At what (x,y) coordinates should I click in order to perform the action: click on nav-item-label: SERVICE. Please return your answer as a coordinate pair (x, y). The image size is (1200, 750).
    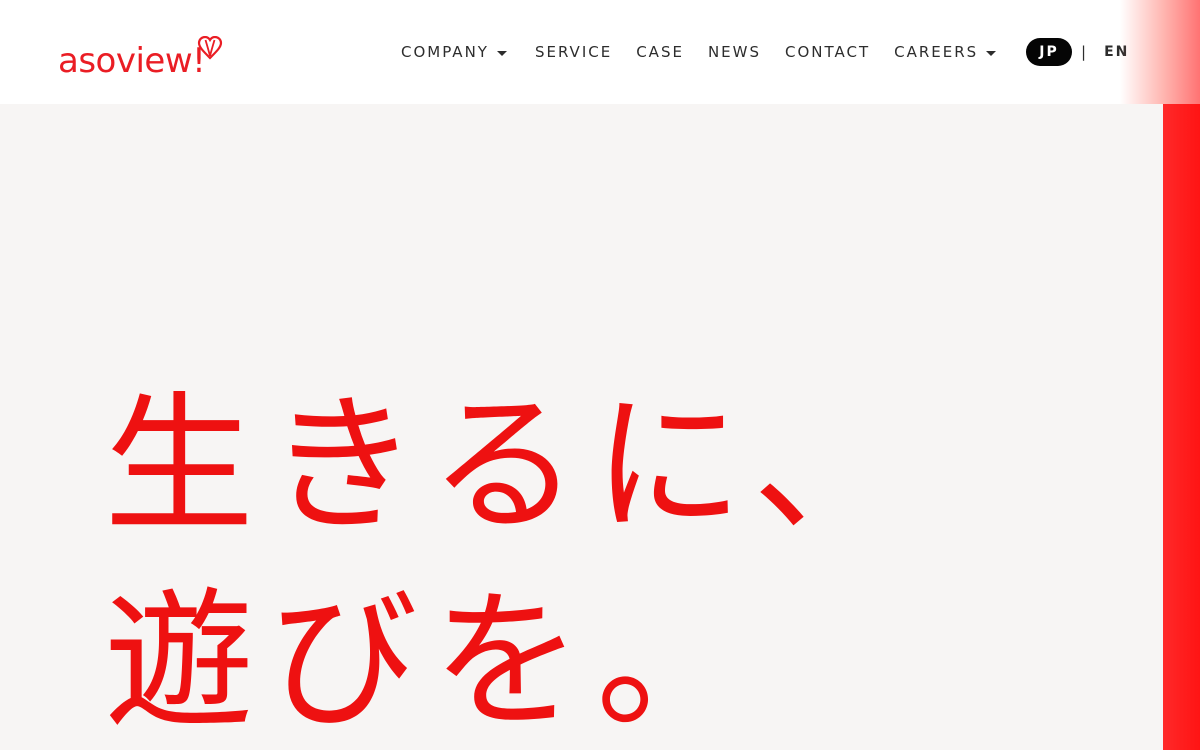
    Looking at the image, I should click on (573, 52).